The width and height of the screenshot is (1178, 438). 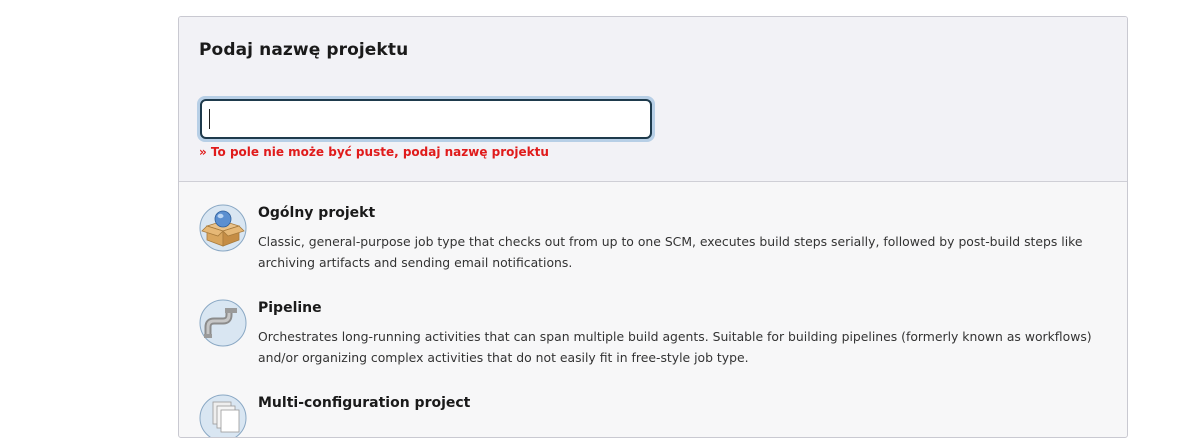 I want to click on job-type-title: Pipeline, so click(x=290, y=308).